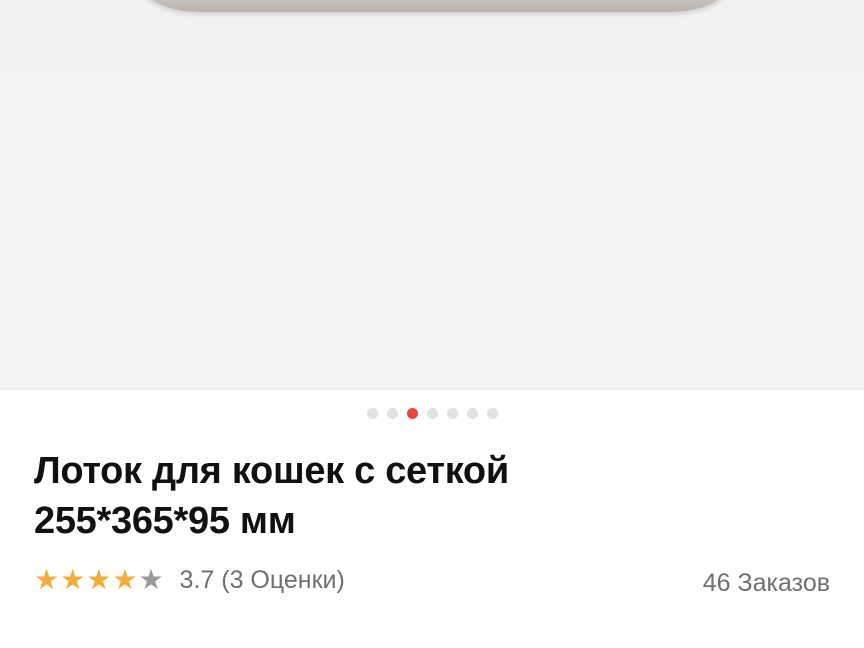 This screenshot has height=648, width=864. What do you see at coordinates (384, 496) in the screenshot?
I see `product-title: Лоток для кошек с сеткой 255*365*95 мм` at bounding box center [384, 496].